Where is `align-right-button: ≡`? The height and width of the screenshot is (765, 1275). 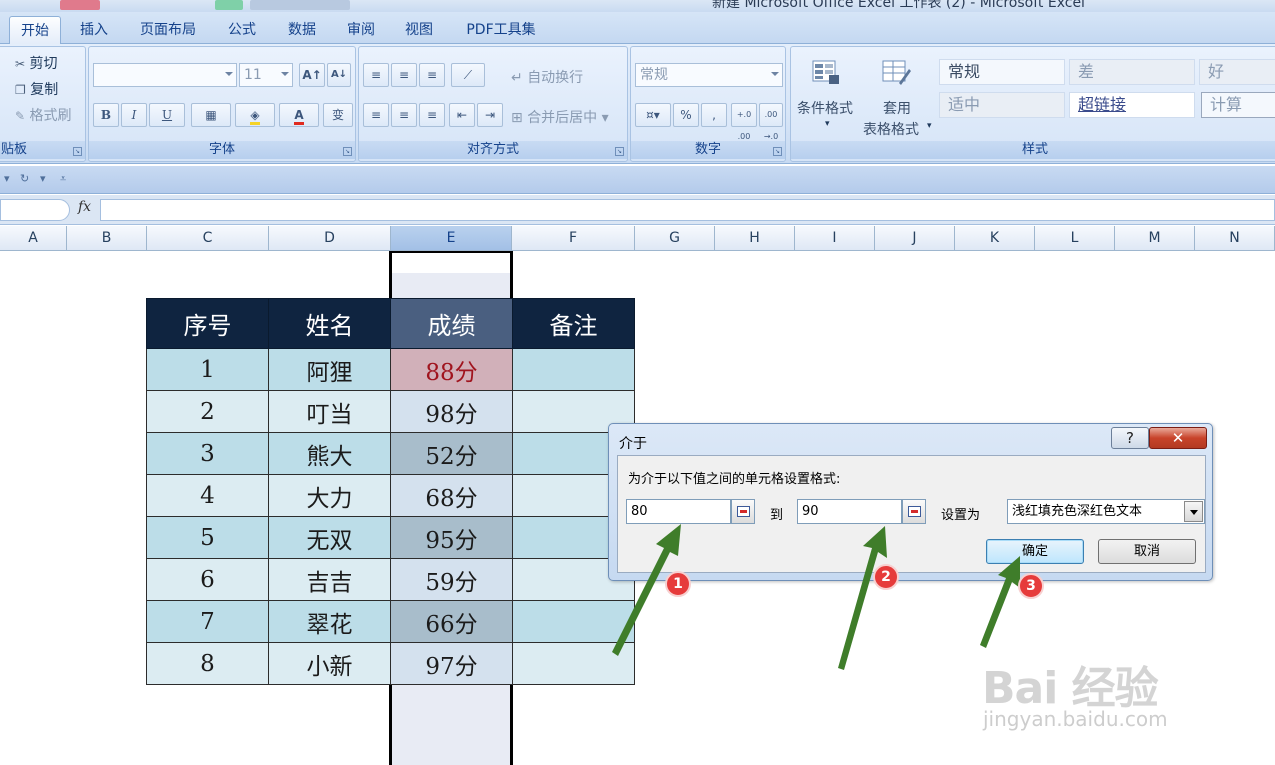 align-right-button: ≡ is located at coordinates (432, 115).